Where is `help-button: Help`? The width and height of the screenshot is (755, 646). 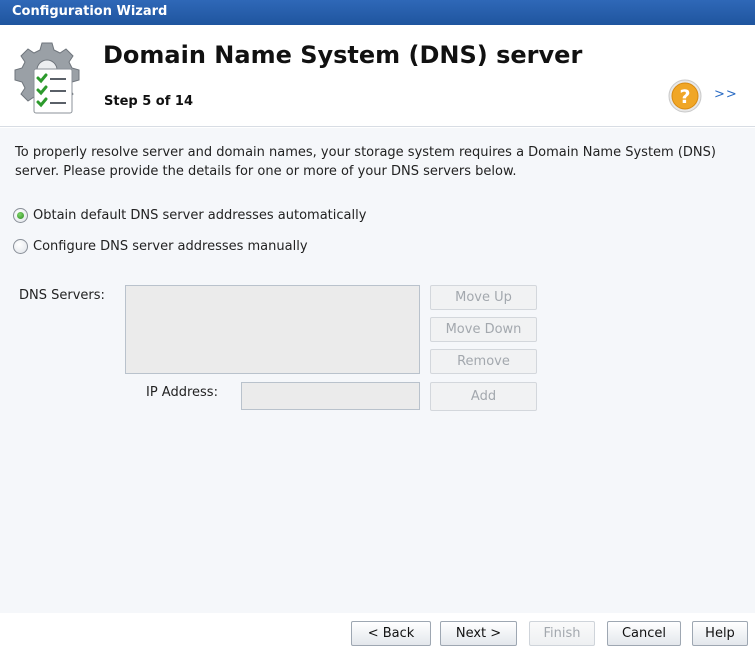
help-button: Help is located at coordinates (720, 633).